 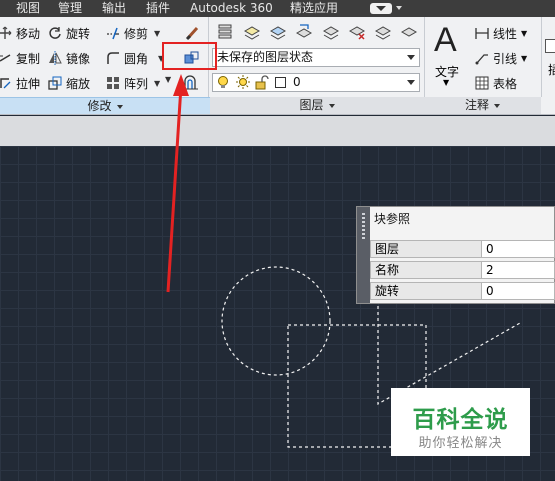 I want to click on palette-title: 块参照, so click(x=392, y=219).